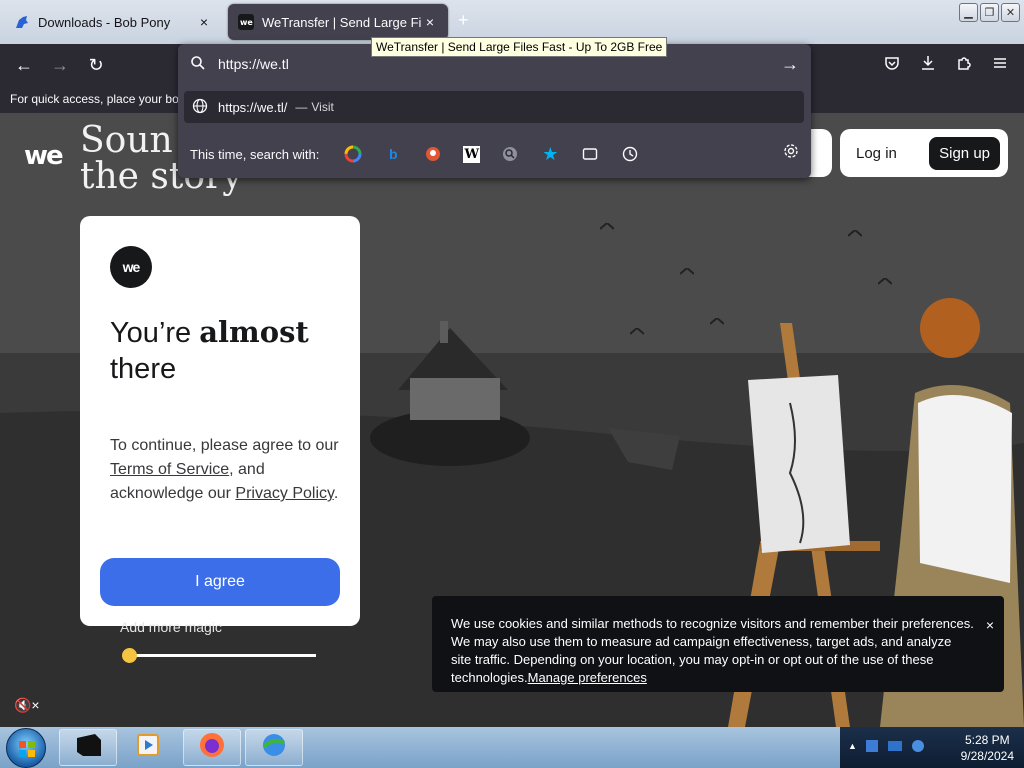 This screenshot has height=768, width=1024. What do you see at coordinates (968, 12) in the screenshot?
I see `minimize-button: ▁` at bounding box center [968, 12].